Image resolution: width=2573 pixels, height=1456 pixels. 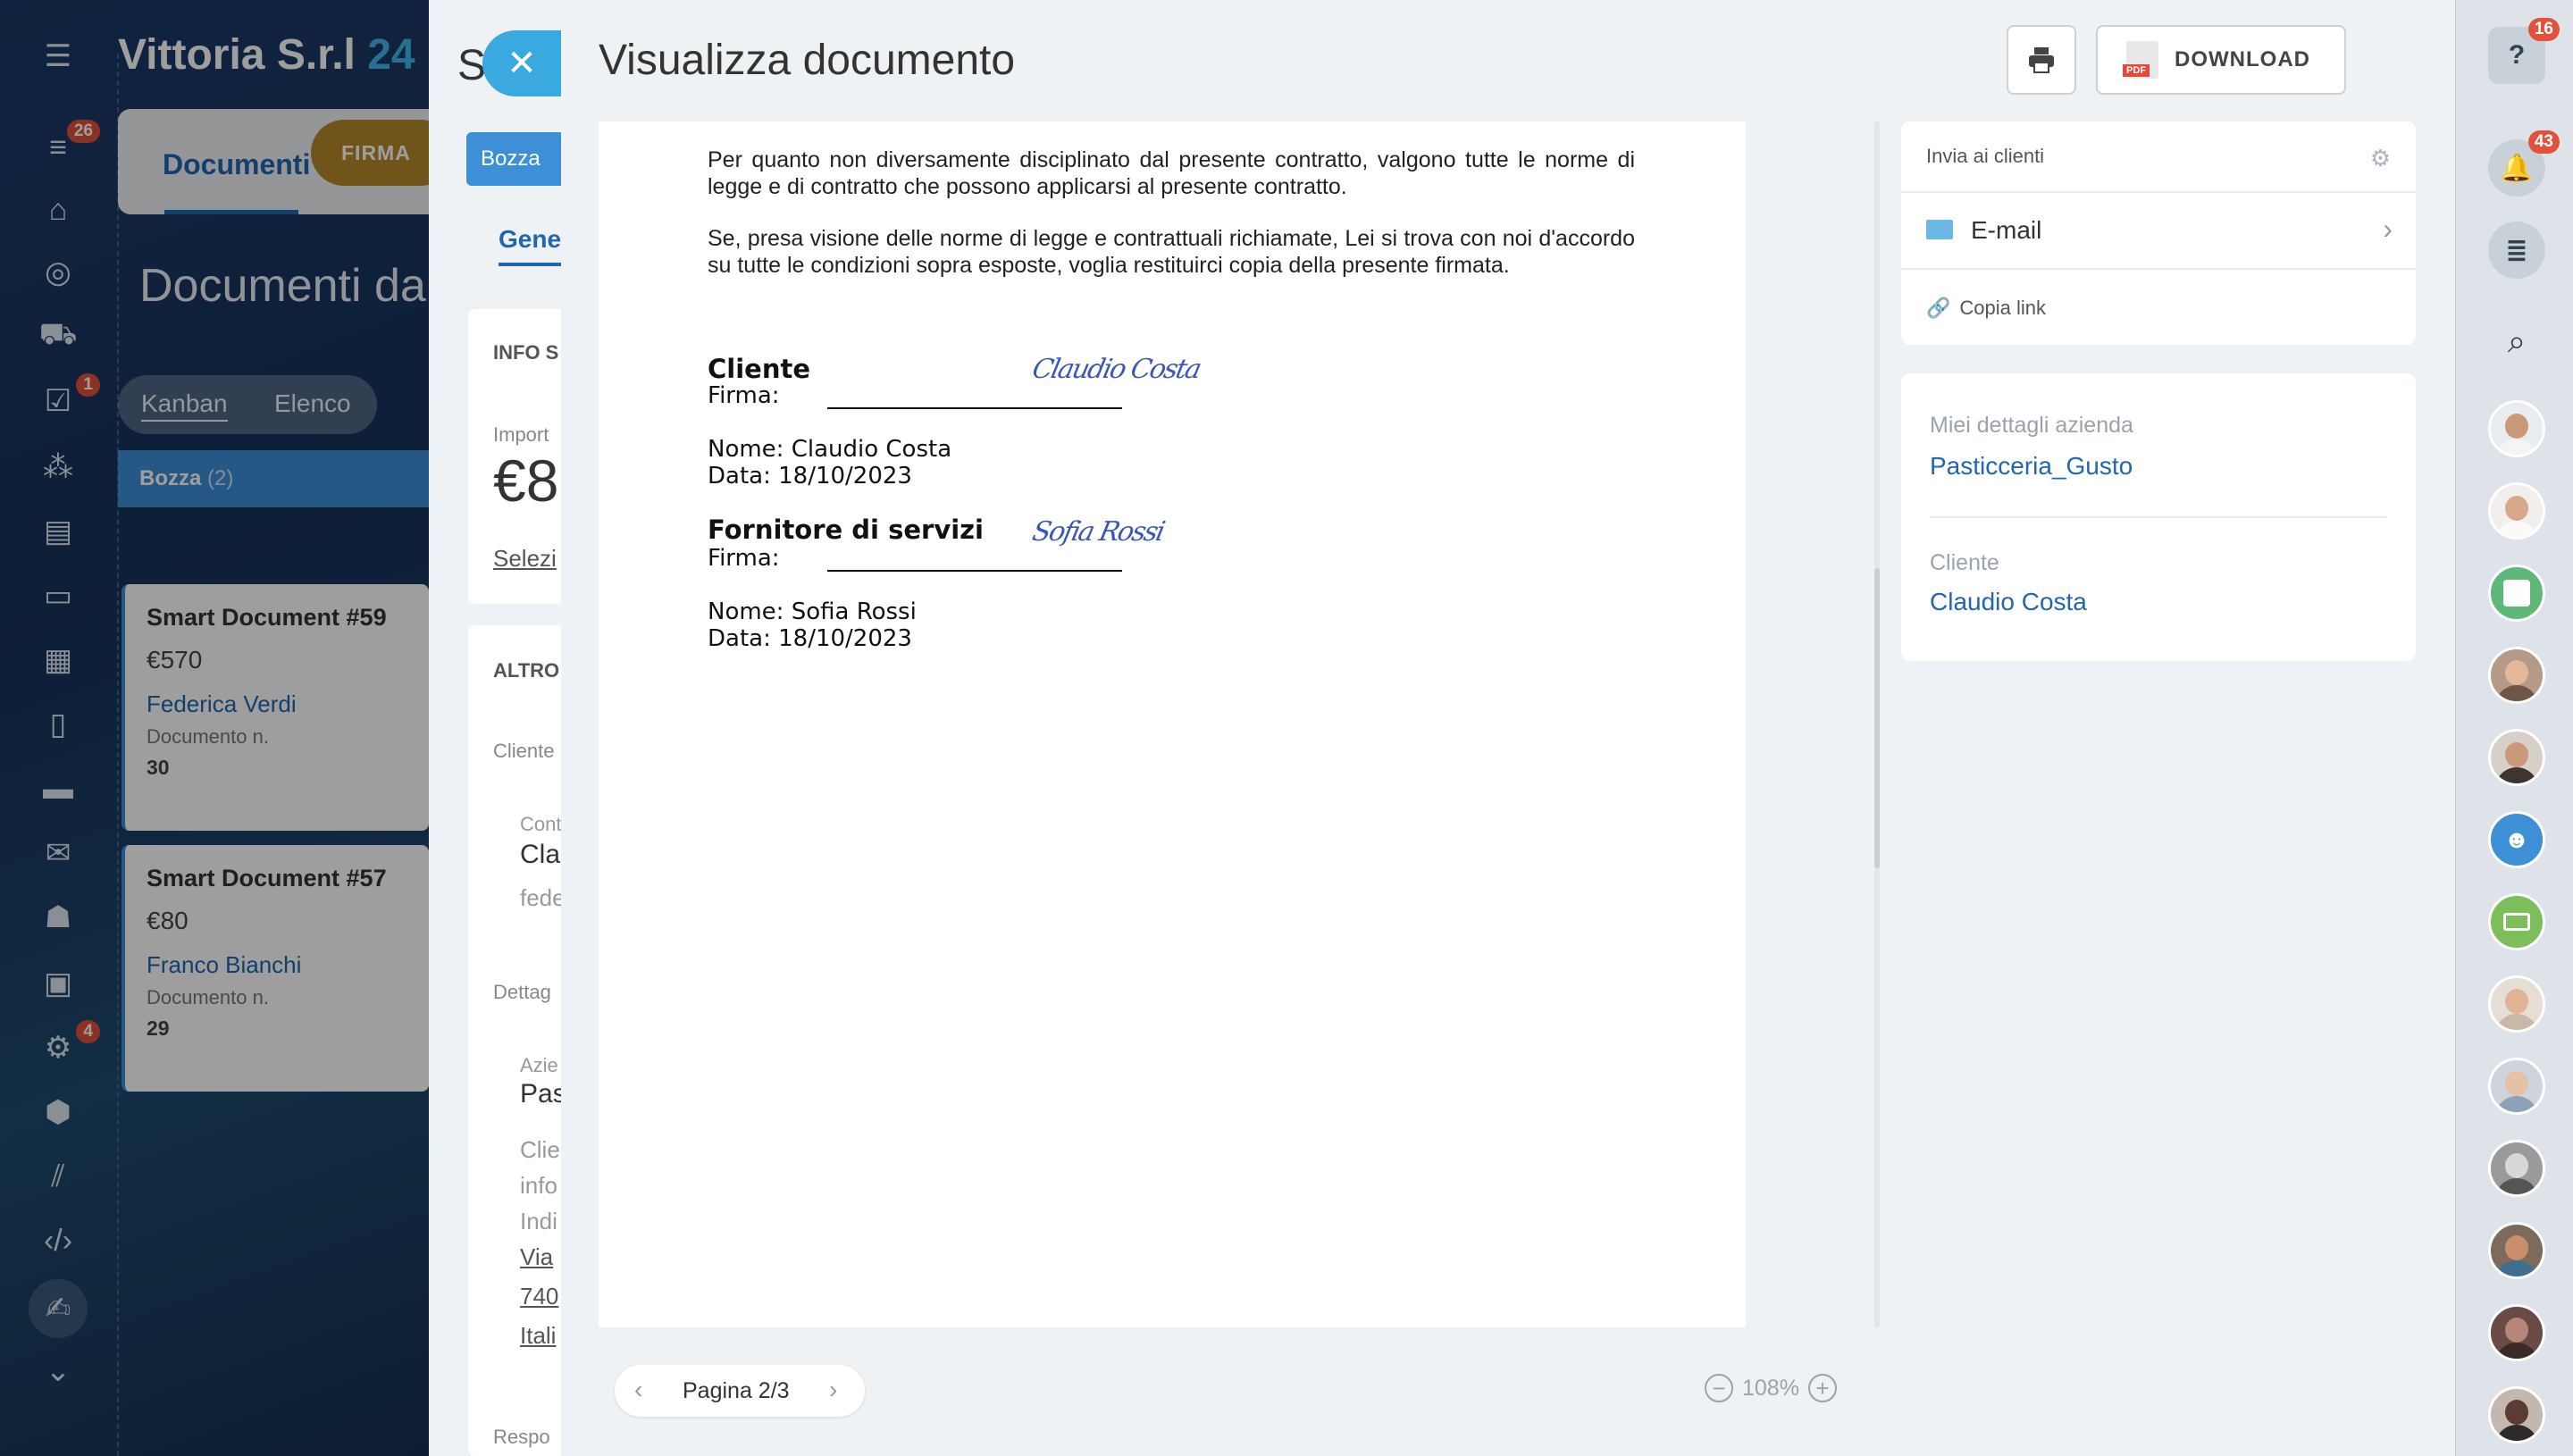 I want to click on client-value: Claudio Costa, so click(x=2008, y=602).